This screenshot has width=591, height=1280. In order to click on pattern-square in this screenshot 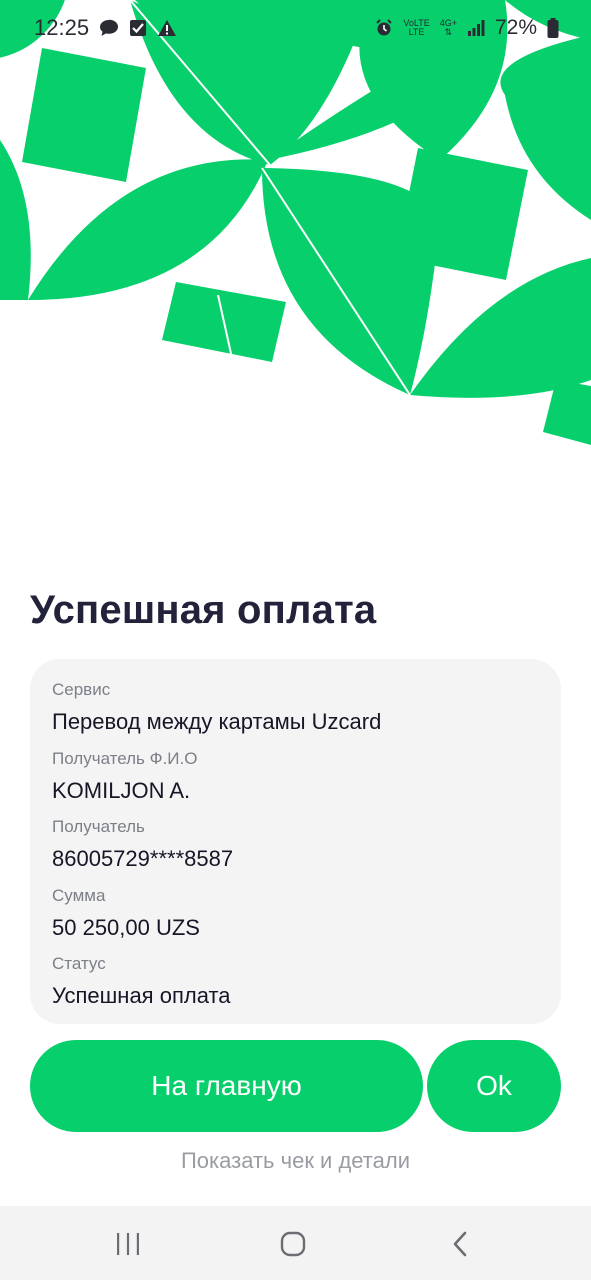, I will do `click(84, 115)`.